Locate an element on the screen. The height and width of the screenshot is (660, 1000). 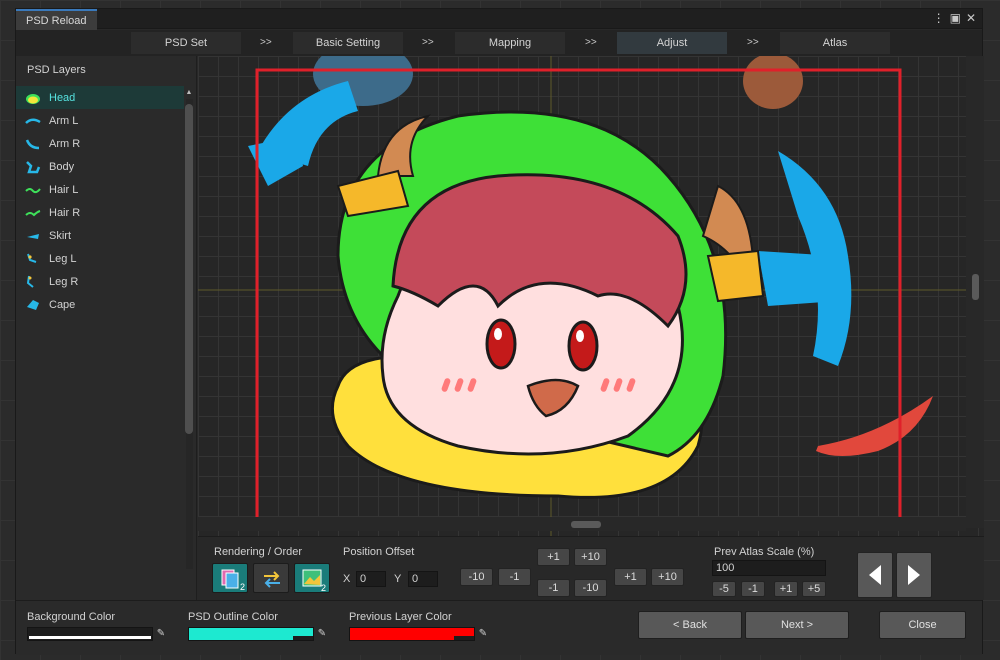
arm-shape is located at coordinates (798, 278).